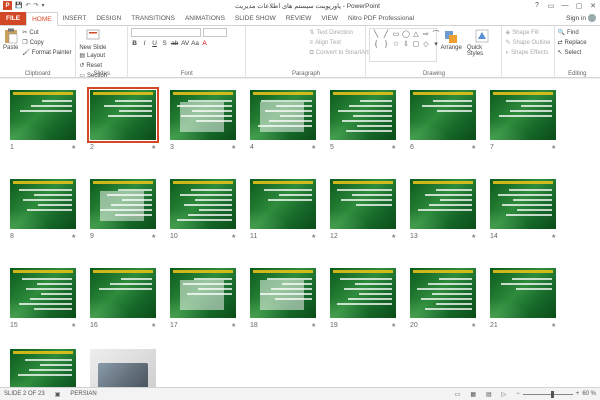  Describe the element at coordinates (338, 53) in the screenshot. I see `convert-smartart-button: ⧉ Convert to SmartArt` at that location.